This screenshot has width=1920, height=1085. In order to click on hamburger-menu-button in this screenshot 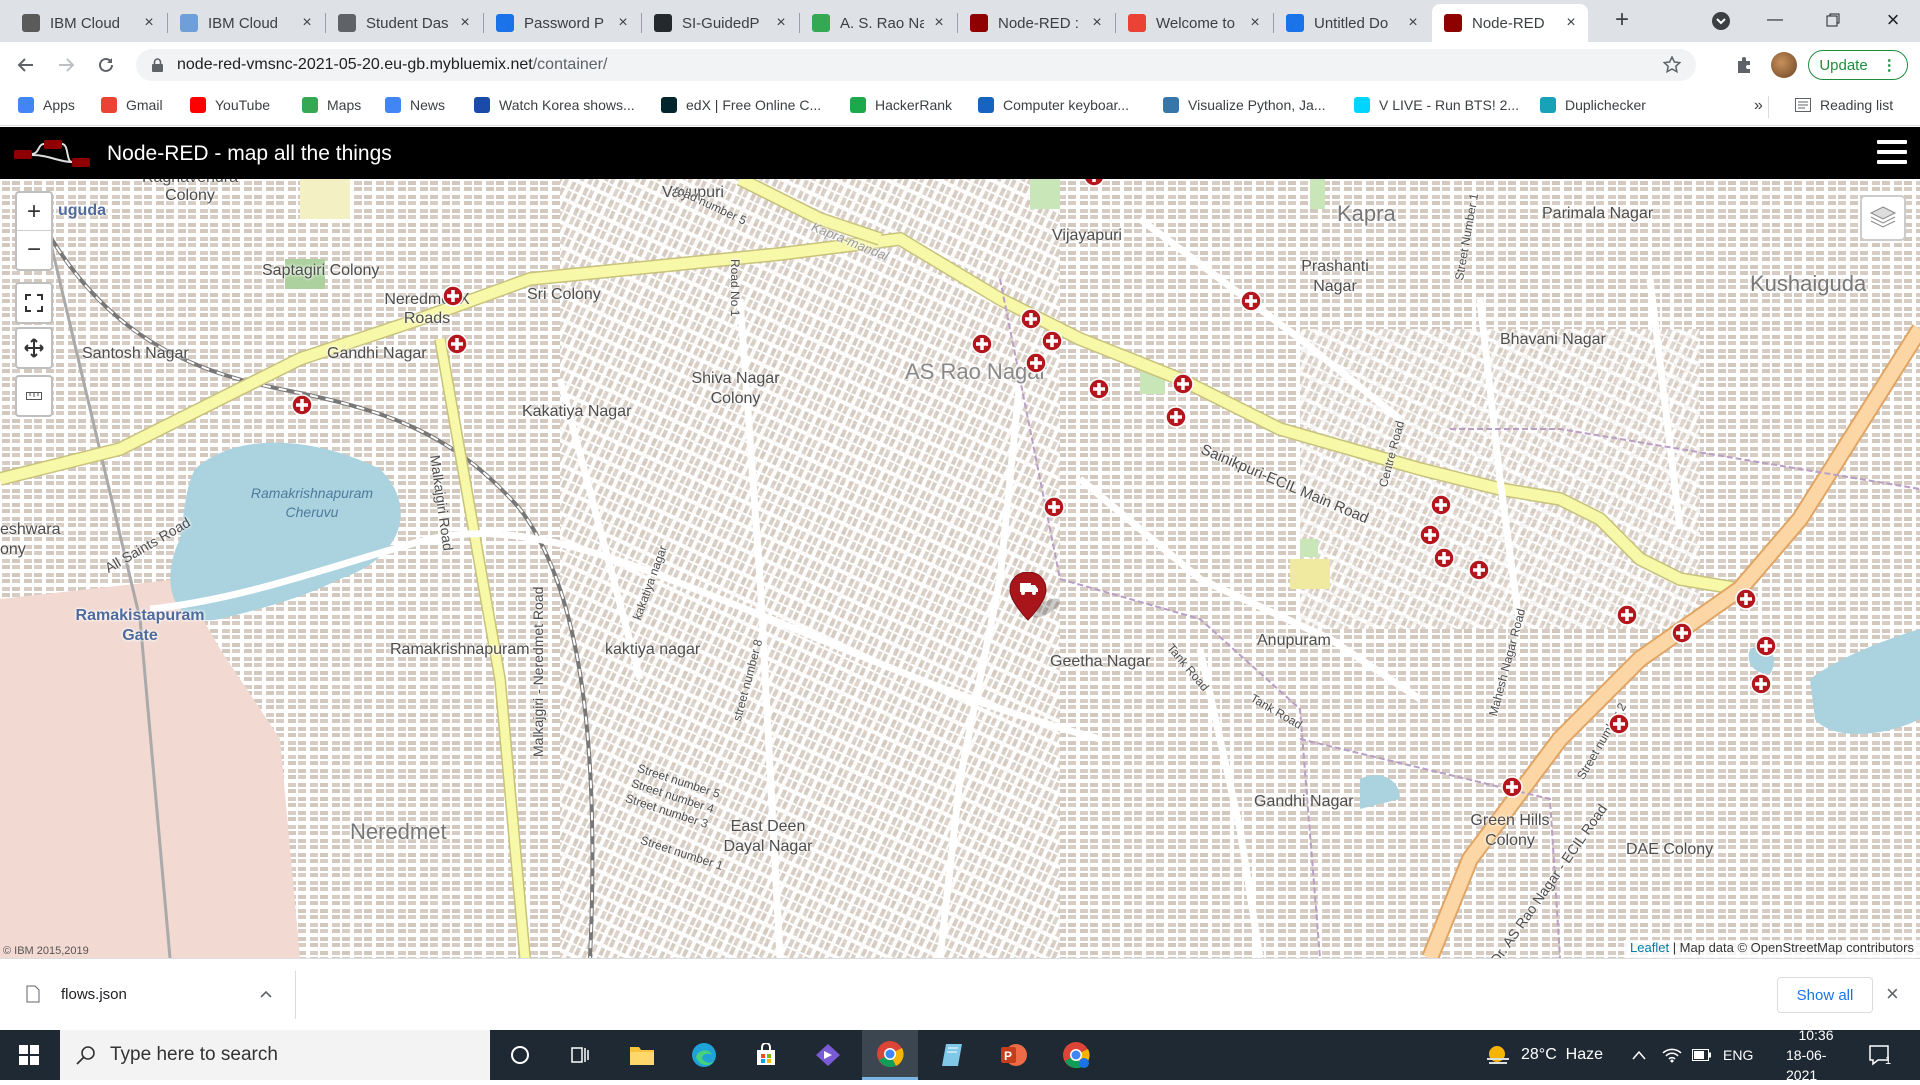, I will do `click(1892, 153)`.